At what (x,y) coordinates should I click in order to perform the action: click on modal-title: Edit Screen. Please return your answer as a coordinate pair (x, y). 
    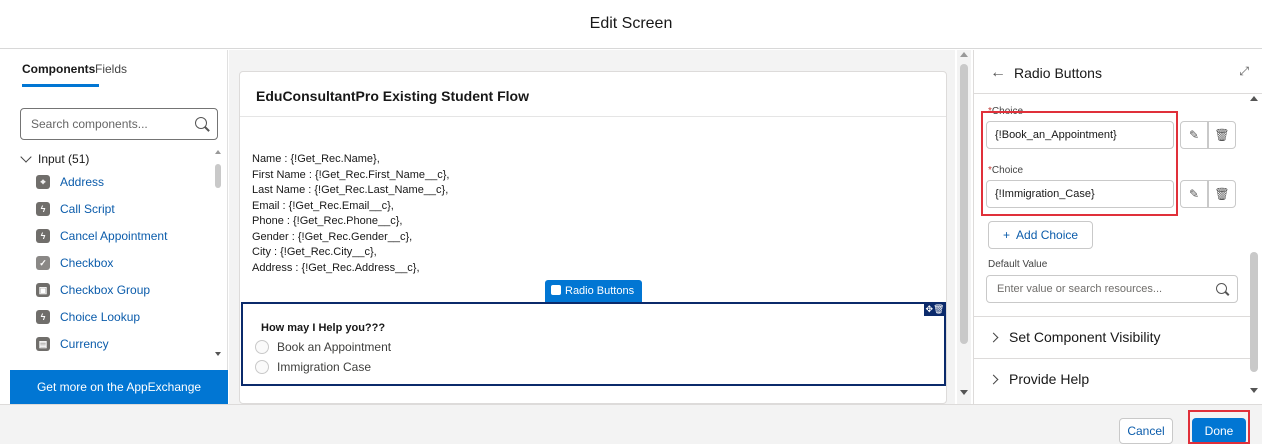
    Looking at the image, I should click on (631, 23).